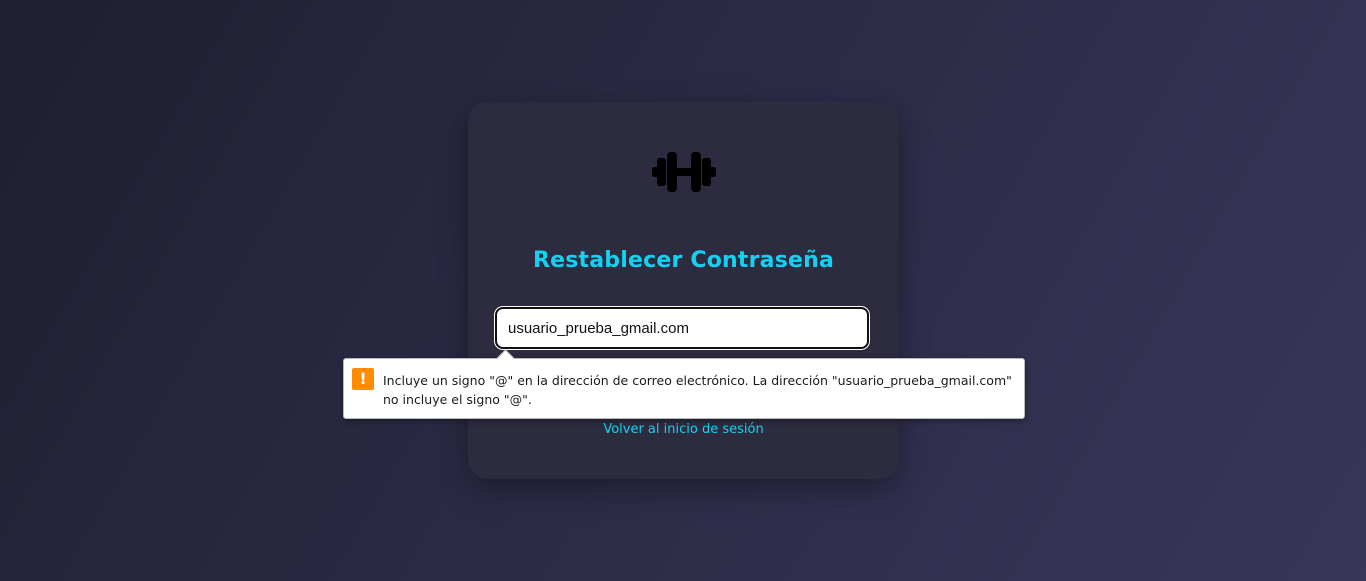 The width and height of the screenshot is (1366, 581). What do you see at coordinates (684, 172) in the screenshot?
I see `dumbbell-icon` at bounding box center [684, 172].